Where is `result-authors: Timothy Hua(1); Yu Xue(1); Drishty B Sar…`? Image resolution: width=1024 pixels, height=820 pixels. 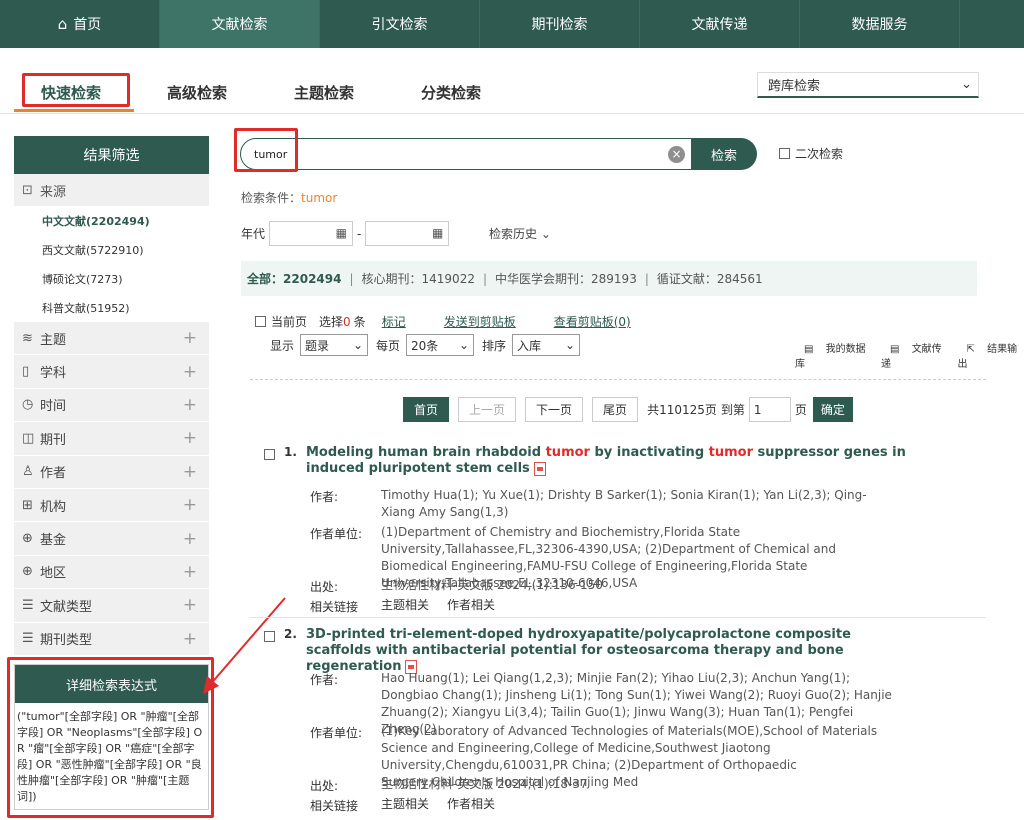 result-authors: Timothy Hua(1); Yu Xue(1); Drishty B Sar… is located at coordinates (624, 503).